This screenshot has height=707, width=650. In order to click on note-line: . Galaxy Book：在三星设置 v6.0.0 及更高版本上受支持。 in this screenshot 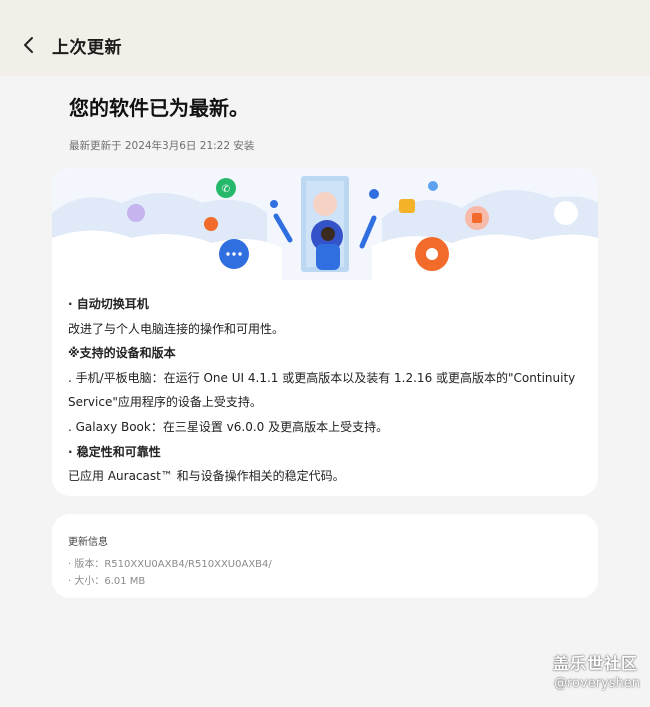, I will do `click(228, 426)`.